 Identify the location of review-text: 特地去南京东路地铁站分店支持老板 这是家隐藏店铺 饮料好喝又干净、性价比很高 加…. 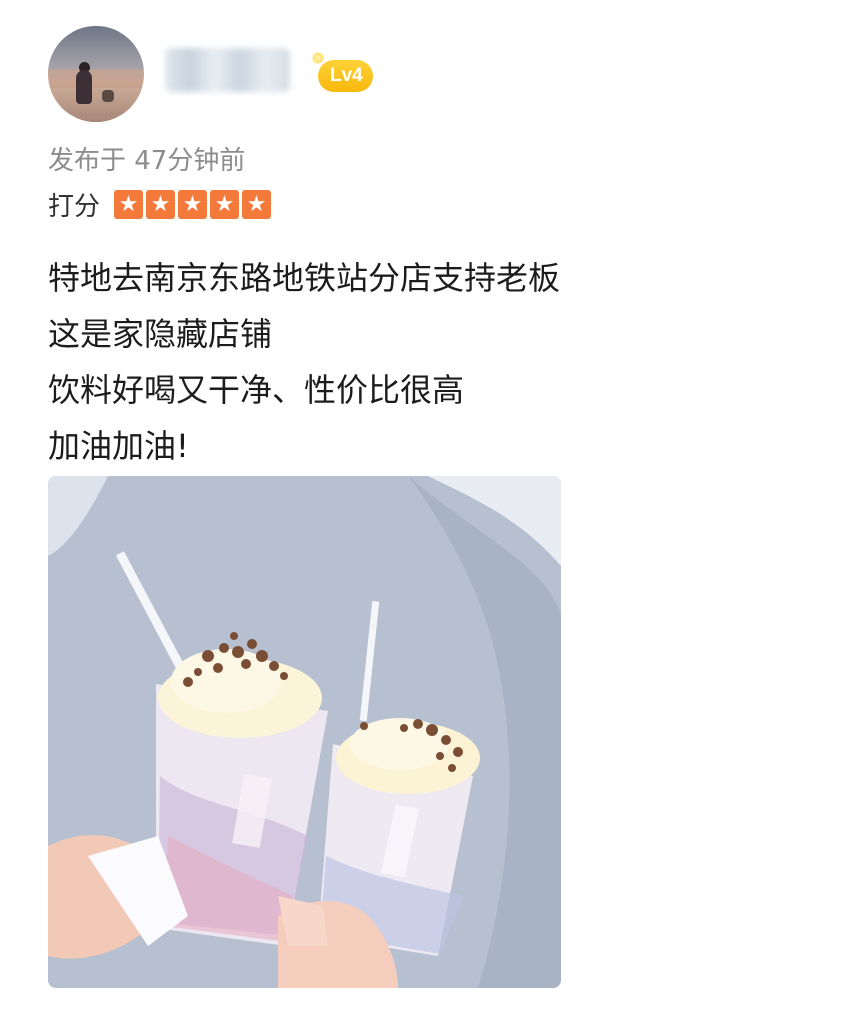
(304, 362).